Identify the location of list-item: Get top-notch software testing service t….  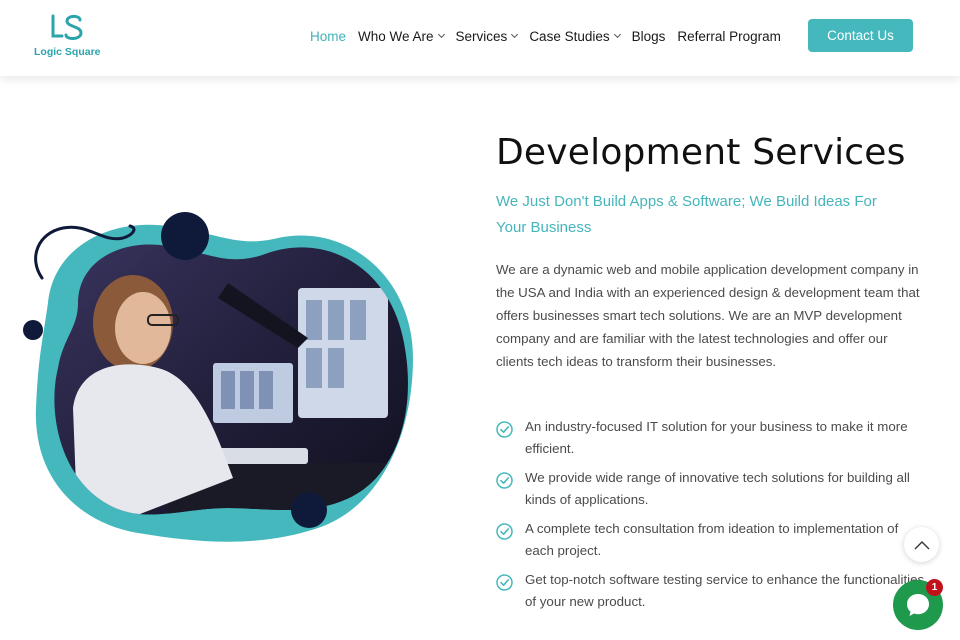
(711, 591).